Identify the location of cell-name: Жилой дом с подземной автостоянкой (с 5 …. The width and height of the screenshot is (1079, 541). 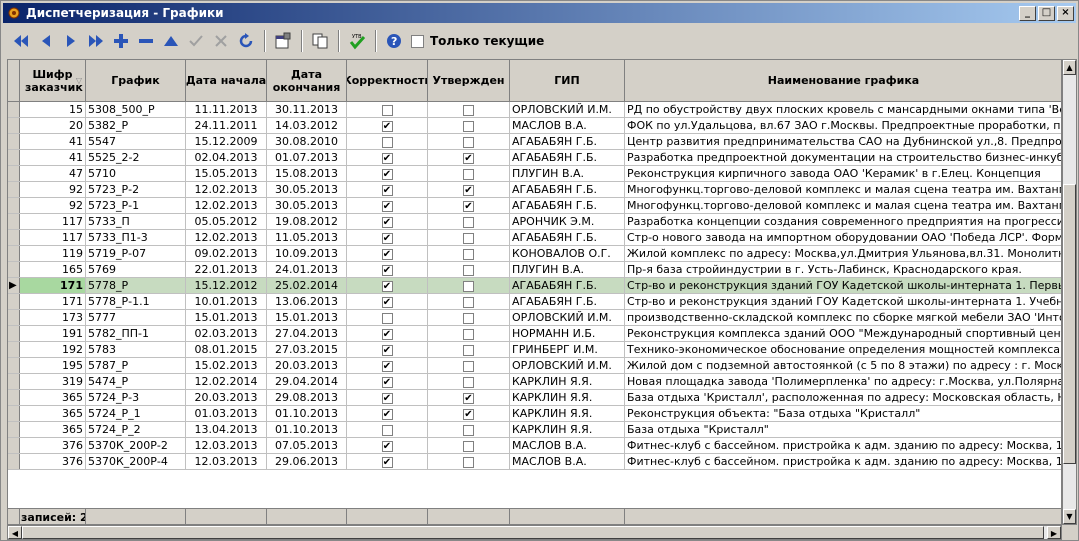
(843, 365).